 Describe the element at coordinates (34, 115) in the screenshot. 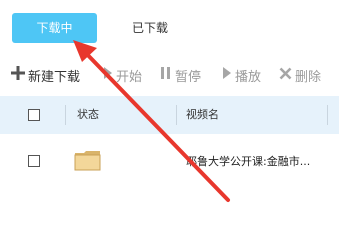

I see `select-all-checkbox` at that location.